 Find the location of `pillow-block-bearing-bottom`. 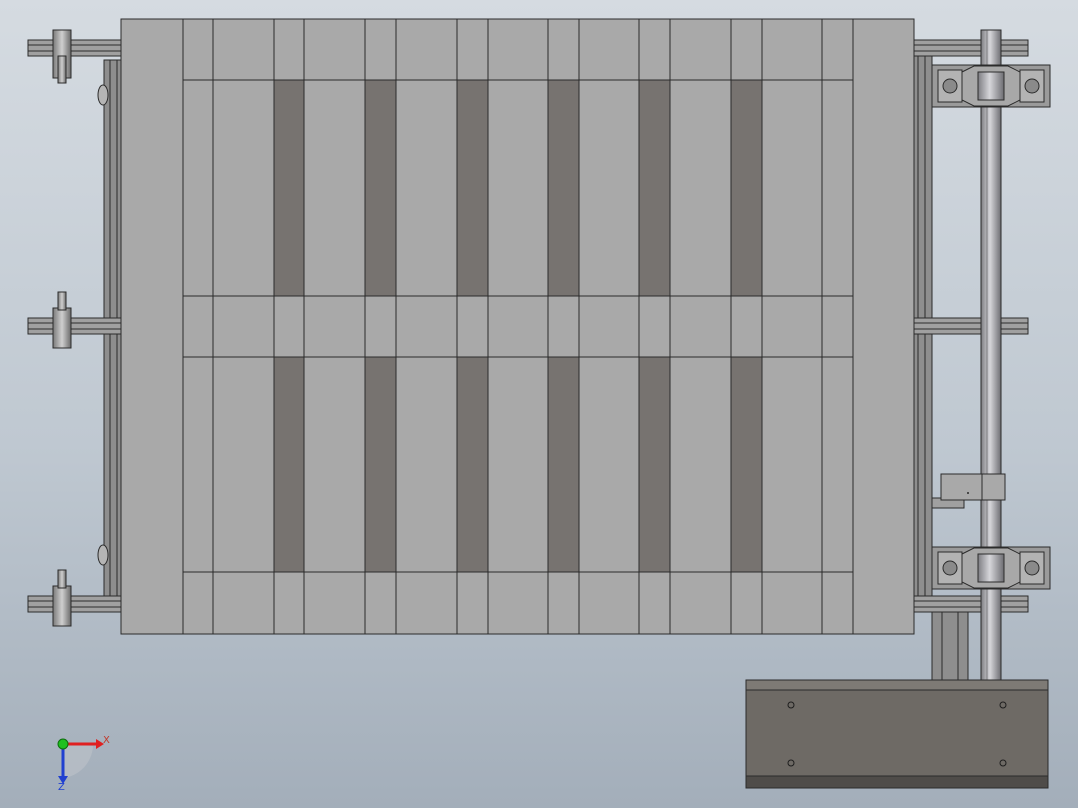

pillow-block-bearing-bottom is located at coordinates (991, 568).